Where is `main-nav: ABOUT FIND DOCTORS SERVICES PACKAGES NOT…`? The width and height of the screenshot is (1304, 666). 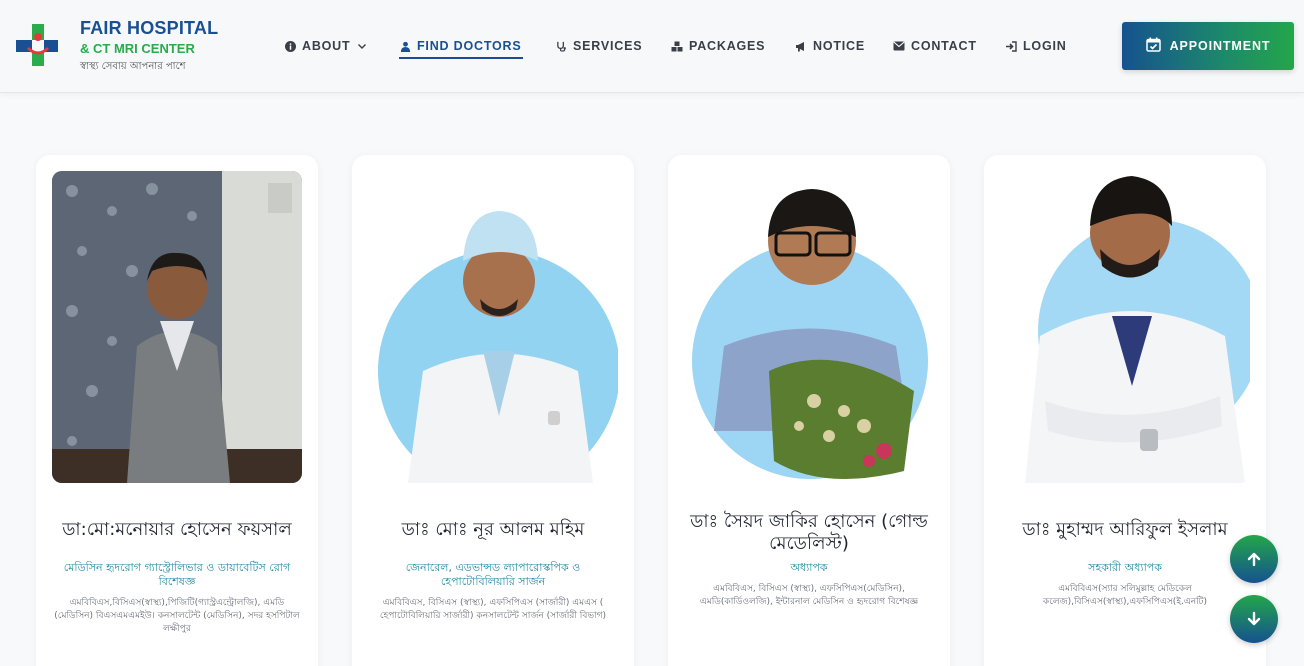 main-nav: ABOUT FIND DOCTORS SERVICES PACKAGES NOT… is located at coordinates (652, 46).